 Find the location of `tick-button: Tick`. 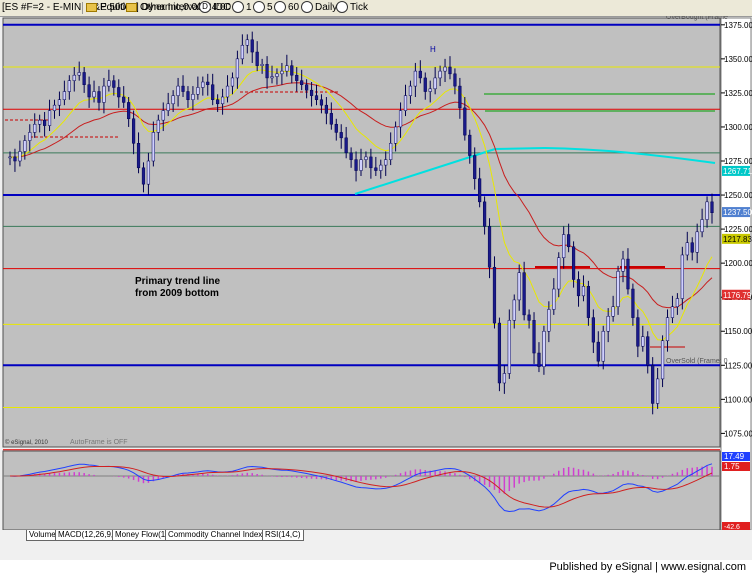

tick-button: Tick is located at coordinates (352, 8).